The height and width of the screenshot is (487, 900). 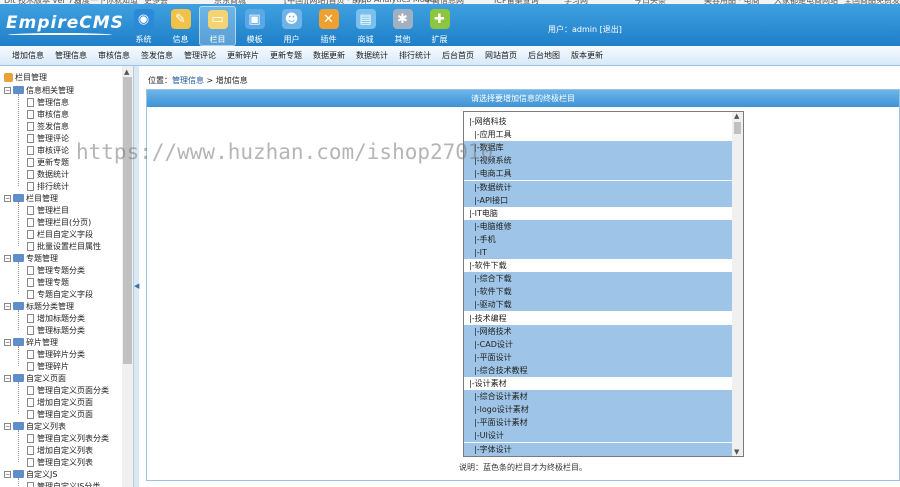 What do you see at coordinates (35, 426) in the screenshot?
I see `tree-group: − 自定义列表` at bounding box center [35, 426].